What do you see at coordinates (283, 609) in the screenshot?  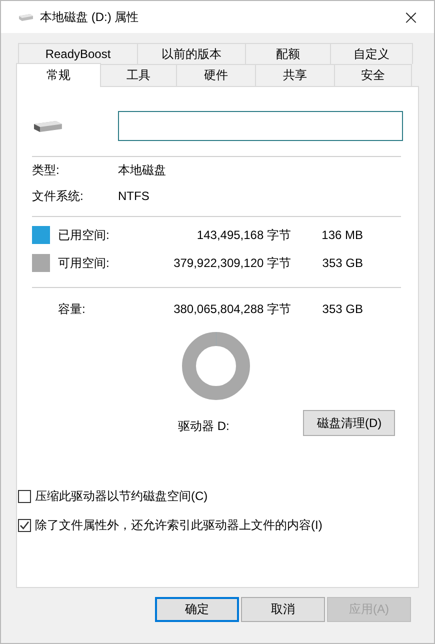 I see `dialog-button: 取消` at bounding box center [283, 609].